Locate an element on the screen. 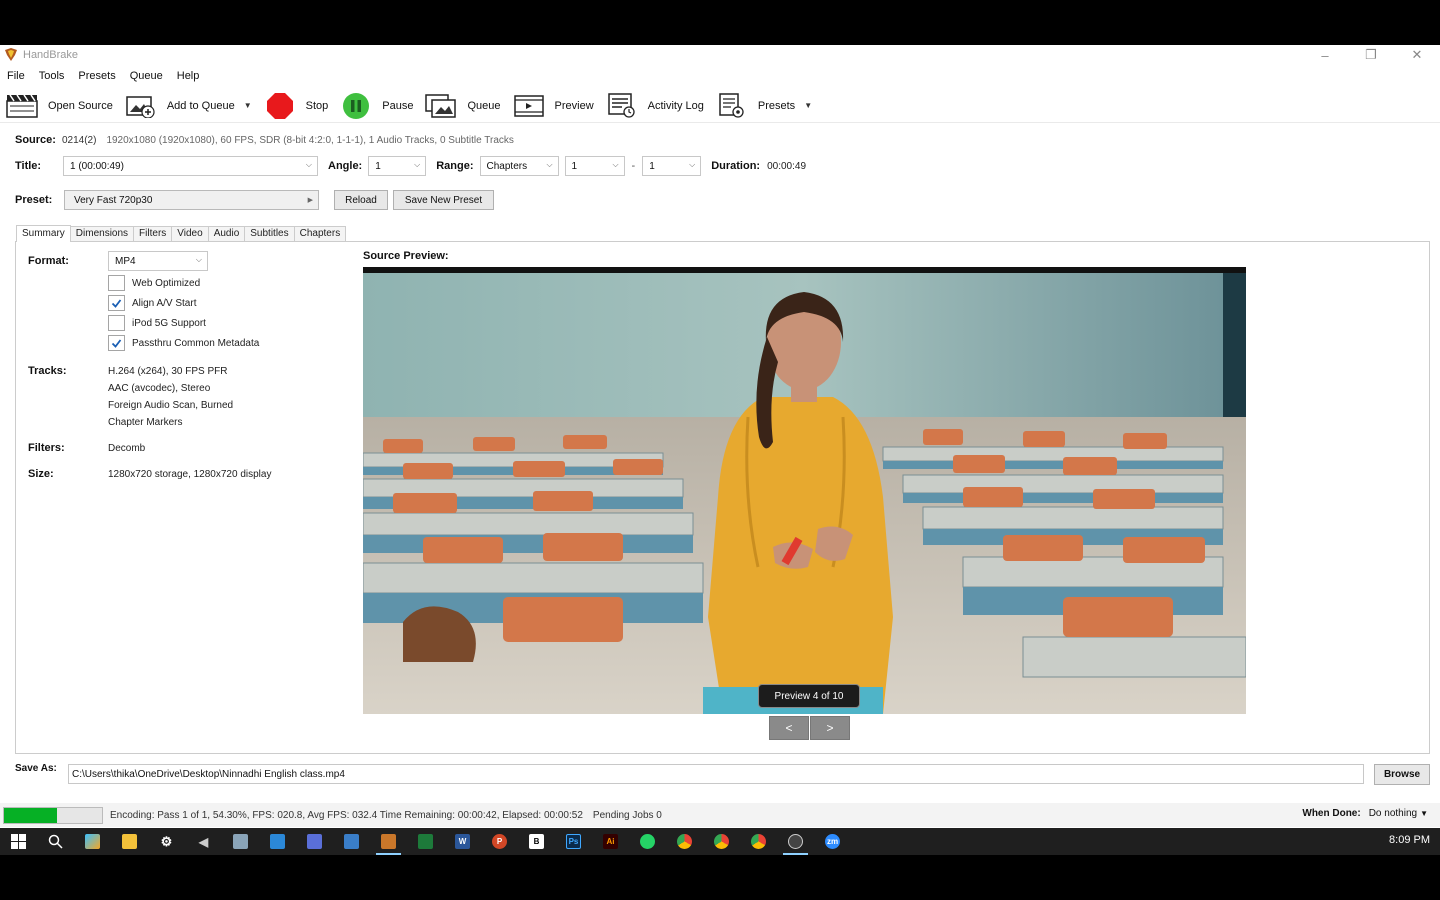  minimize-button: – is located at coordinates (1325, 55).